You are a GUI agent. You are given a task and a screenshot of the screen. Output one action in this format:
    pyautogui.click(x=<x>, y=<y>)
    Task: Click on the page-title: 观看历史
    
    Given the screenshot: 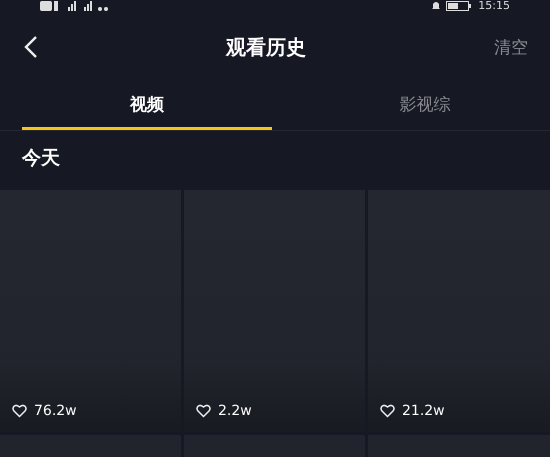 What is the action you would take?
    pyautogui.click(x=266, y=47)
    